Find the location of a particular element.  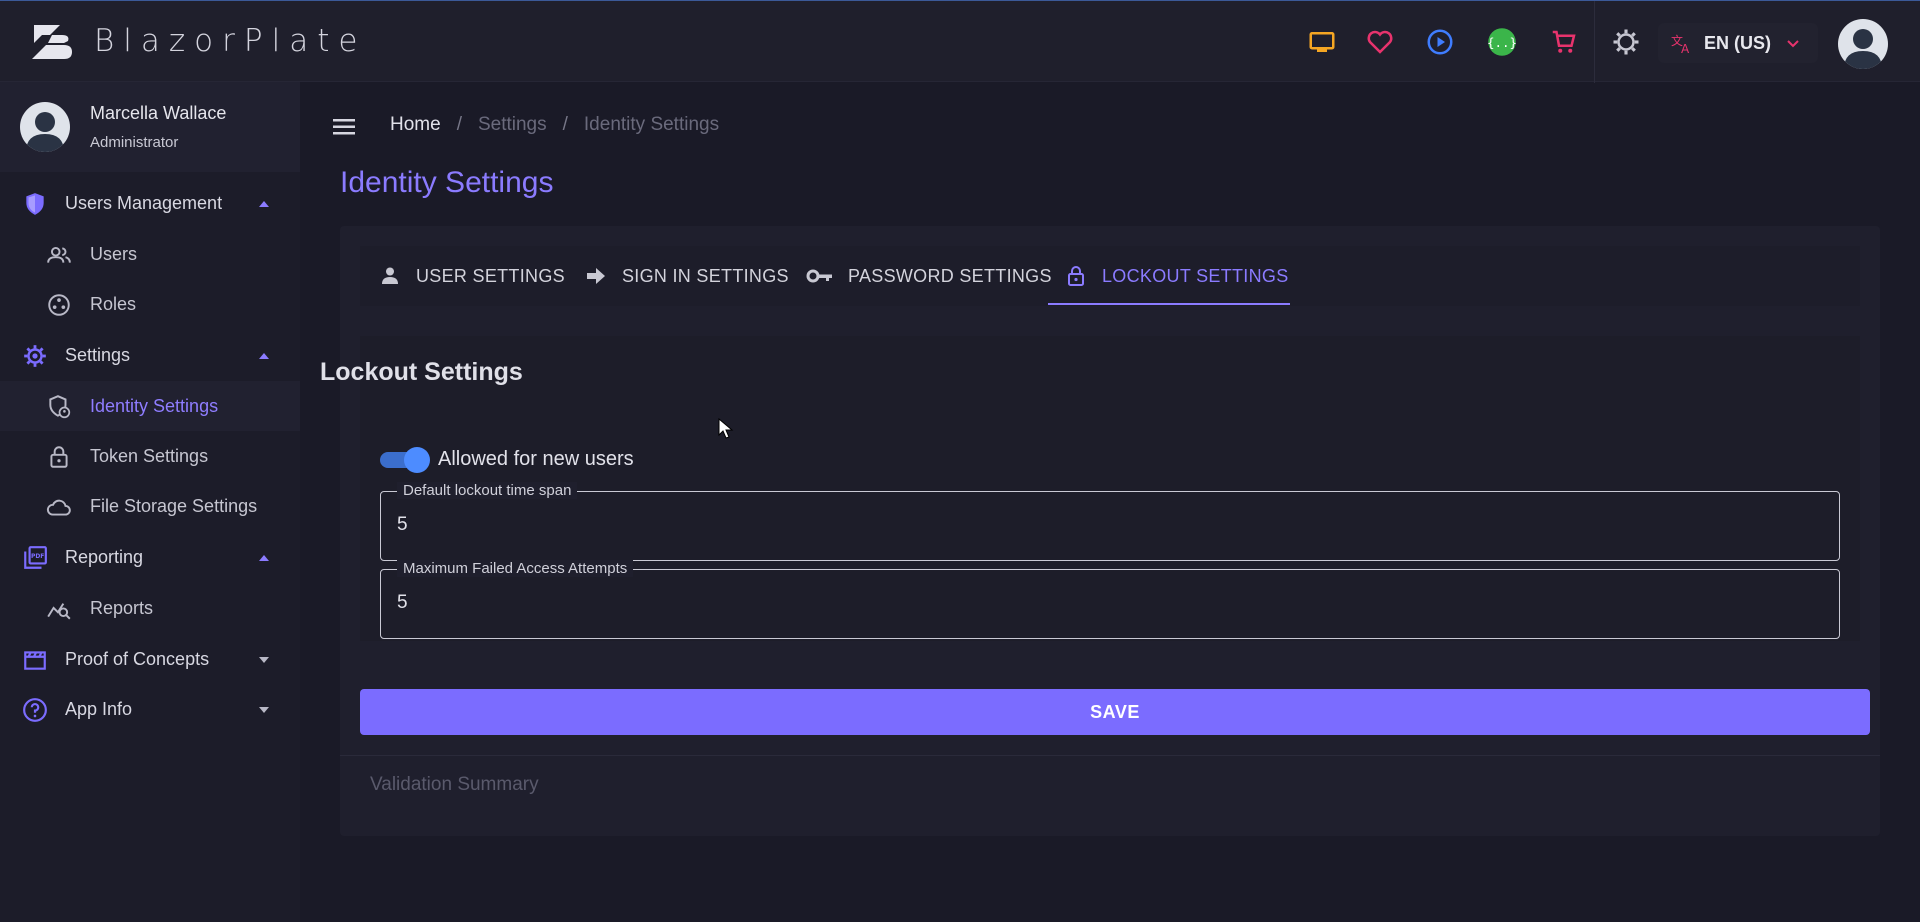

field-label: Default lockout time span is located at coordinates (487, 490).